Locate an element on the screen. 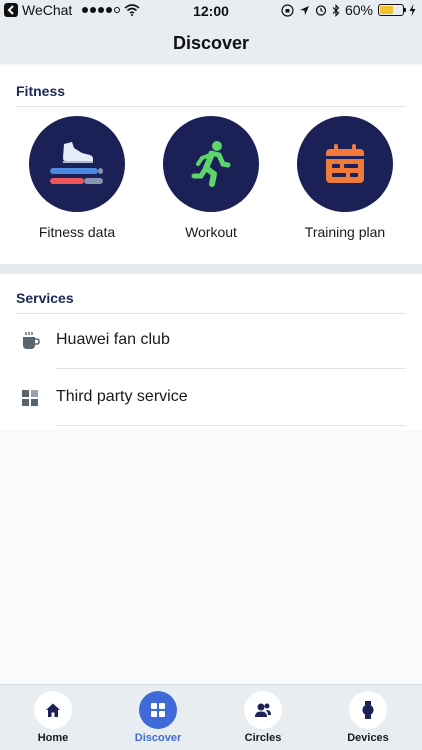 The image size is (422, 750). people-icon is located at coordinates (263, 710).